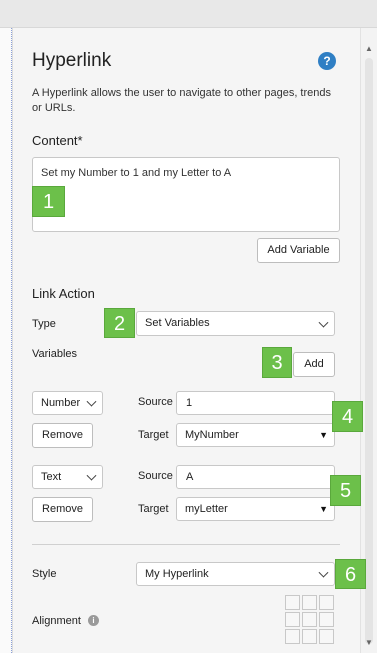  What do you see at coordinates (292, 602) in the screenshot?
I see `align-top-left` at bounding box center [292, 602].